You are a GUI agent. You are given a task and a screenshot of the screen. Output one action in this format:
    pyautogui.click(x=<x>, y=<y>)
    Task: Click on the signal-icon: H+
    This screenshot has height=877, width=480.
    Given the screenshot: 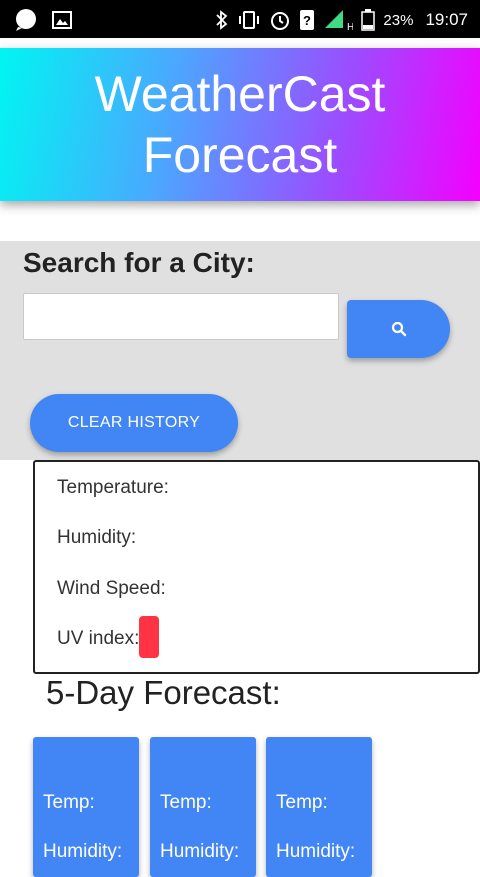 What is the action you would take?
    pyautogui.click(x=339, y=21)
    